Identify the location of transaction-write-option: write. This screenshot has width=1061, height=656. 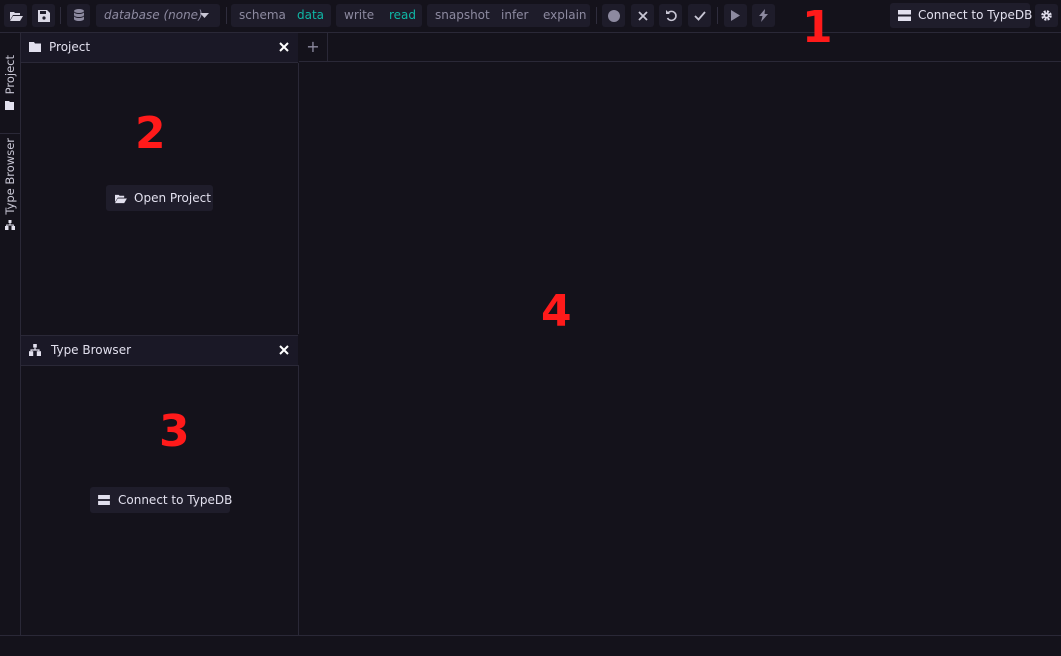
(359, 15).